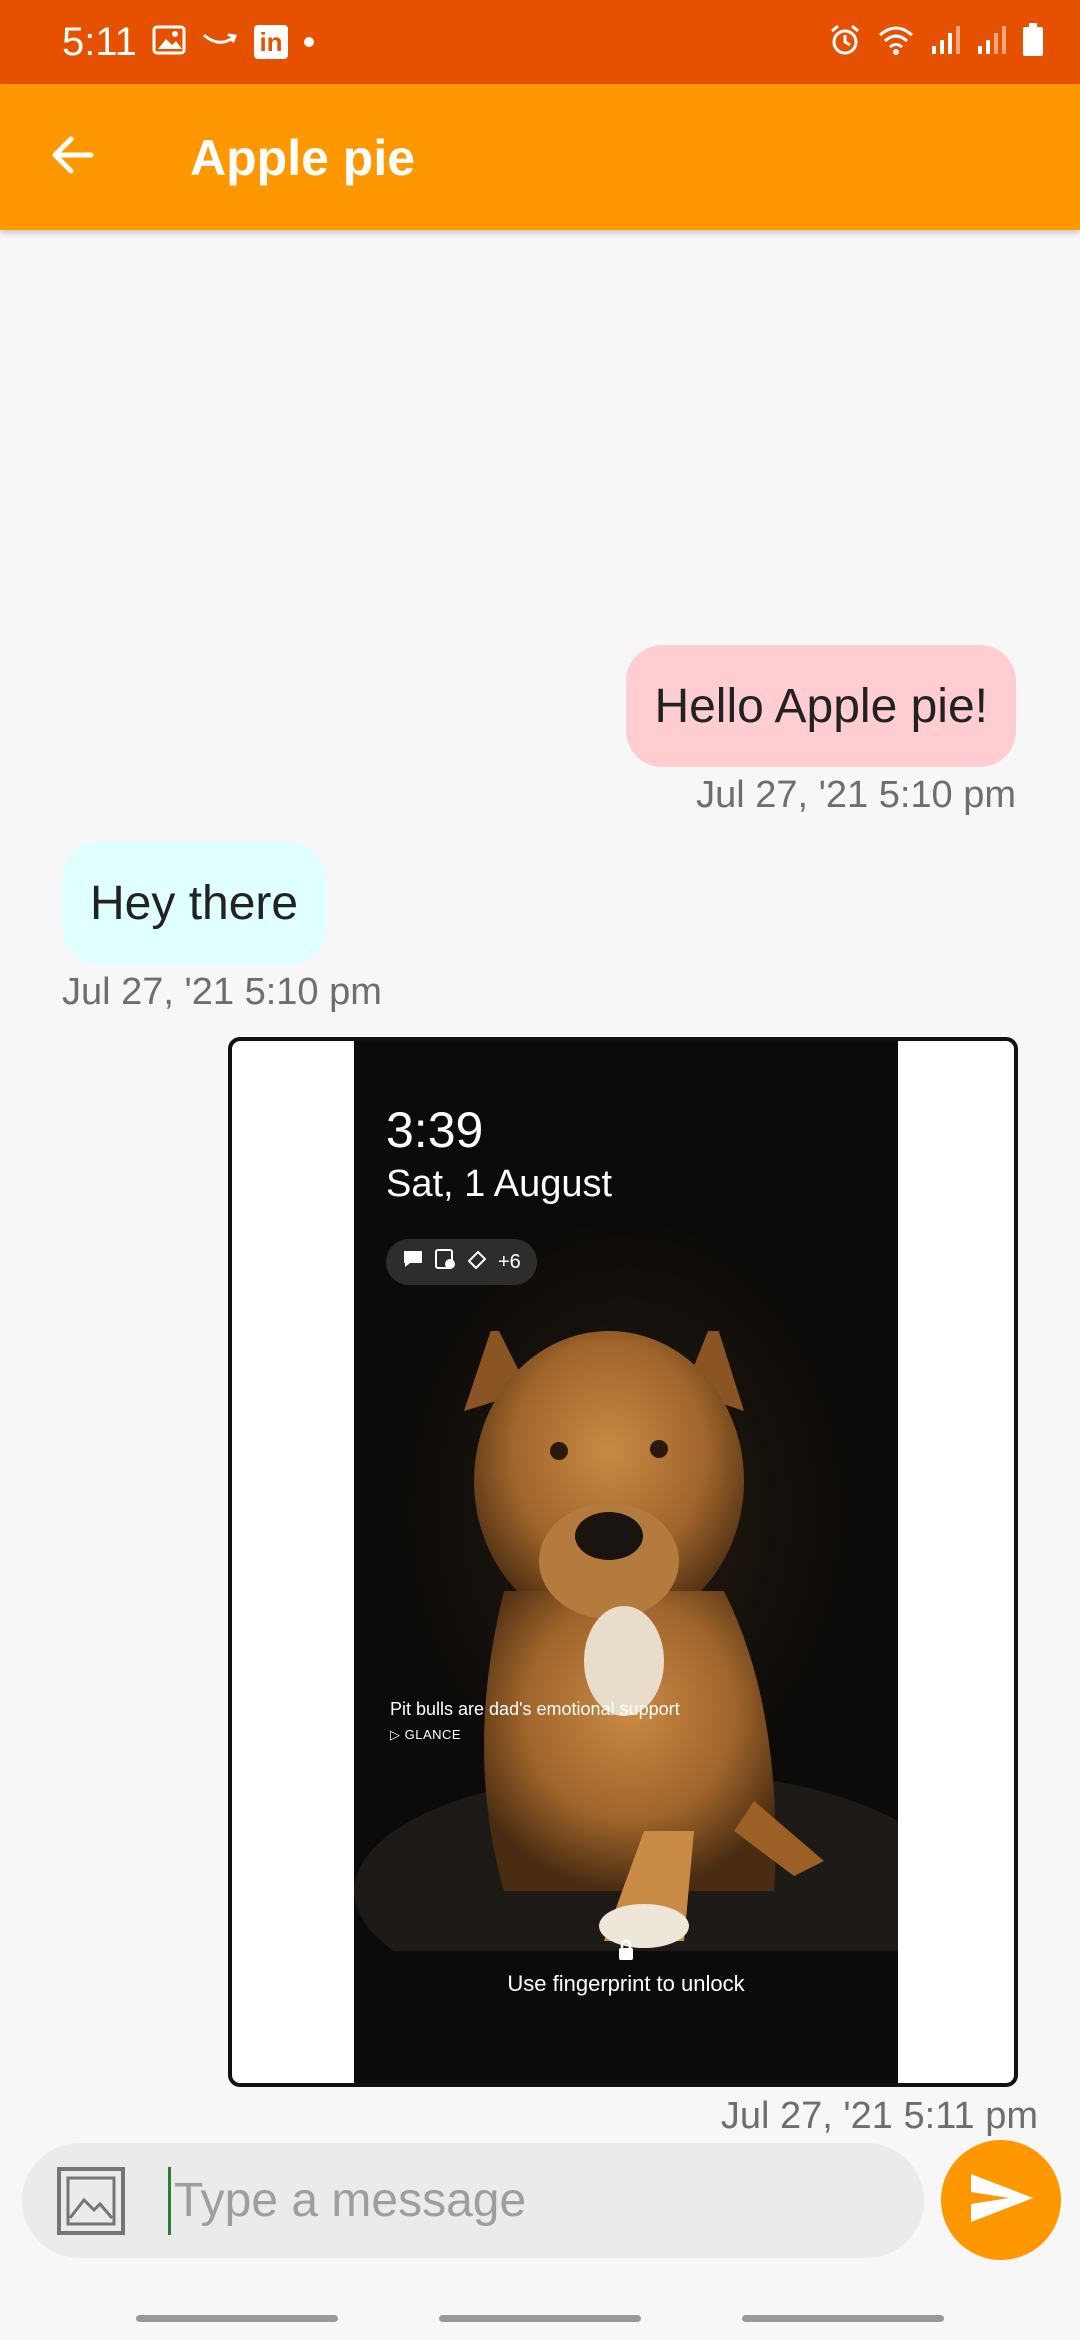 The height and width of the screenshot is (2340, 1080). I want to click on text-cursor, so click(169, 2201).